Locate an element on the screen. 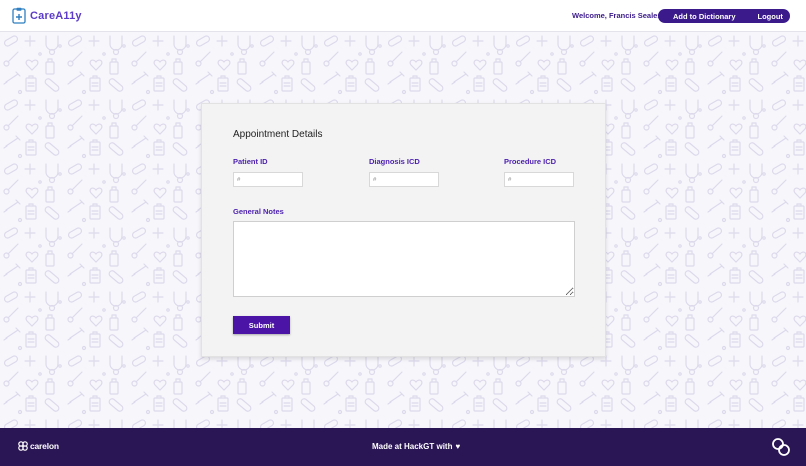 The width and height of the screenshot is (806, 466). heart-icon: ♥ is located at coordinates (458, 446).